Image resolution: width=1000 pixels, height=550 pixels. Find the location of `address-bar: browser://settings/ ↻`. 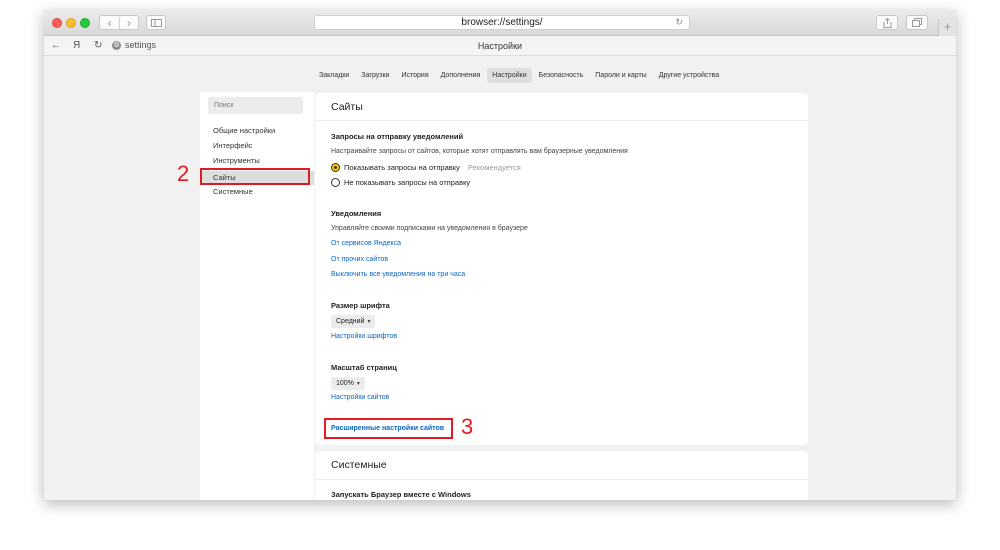

address-bar: browser://settings/ ↻ is located at coordinates (502, 22).